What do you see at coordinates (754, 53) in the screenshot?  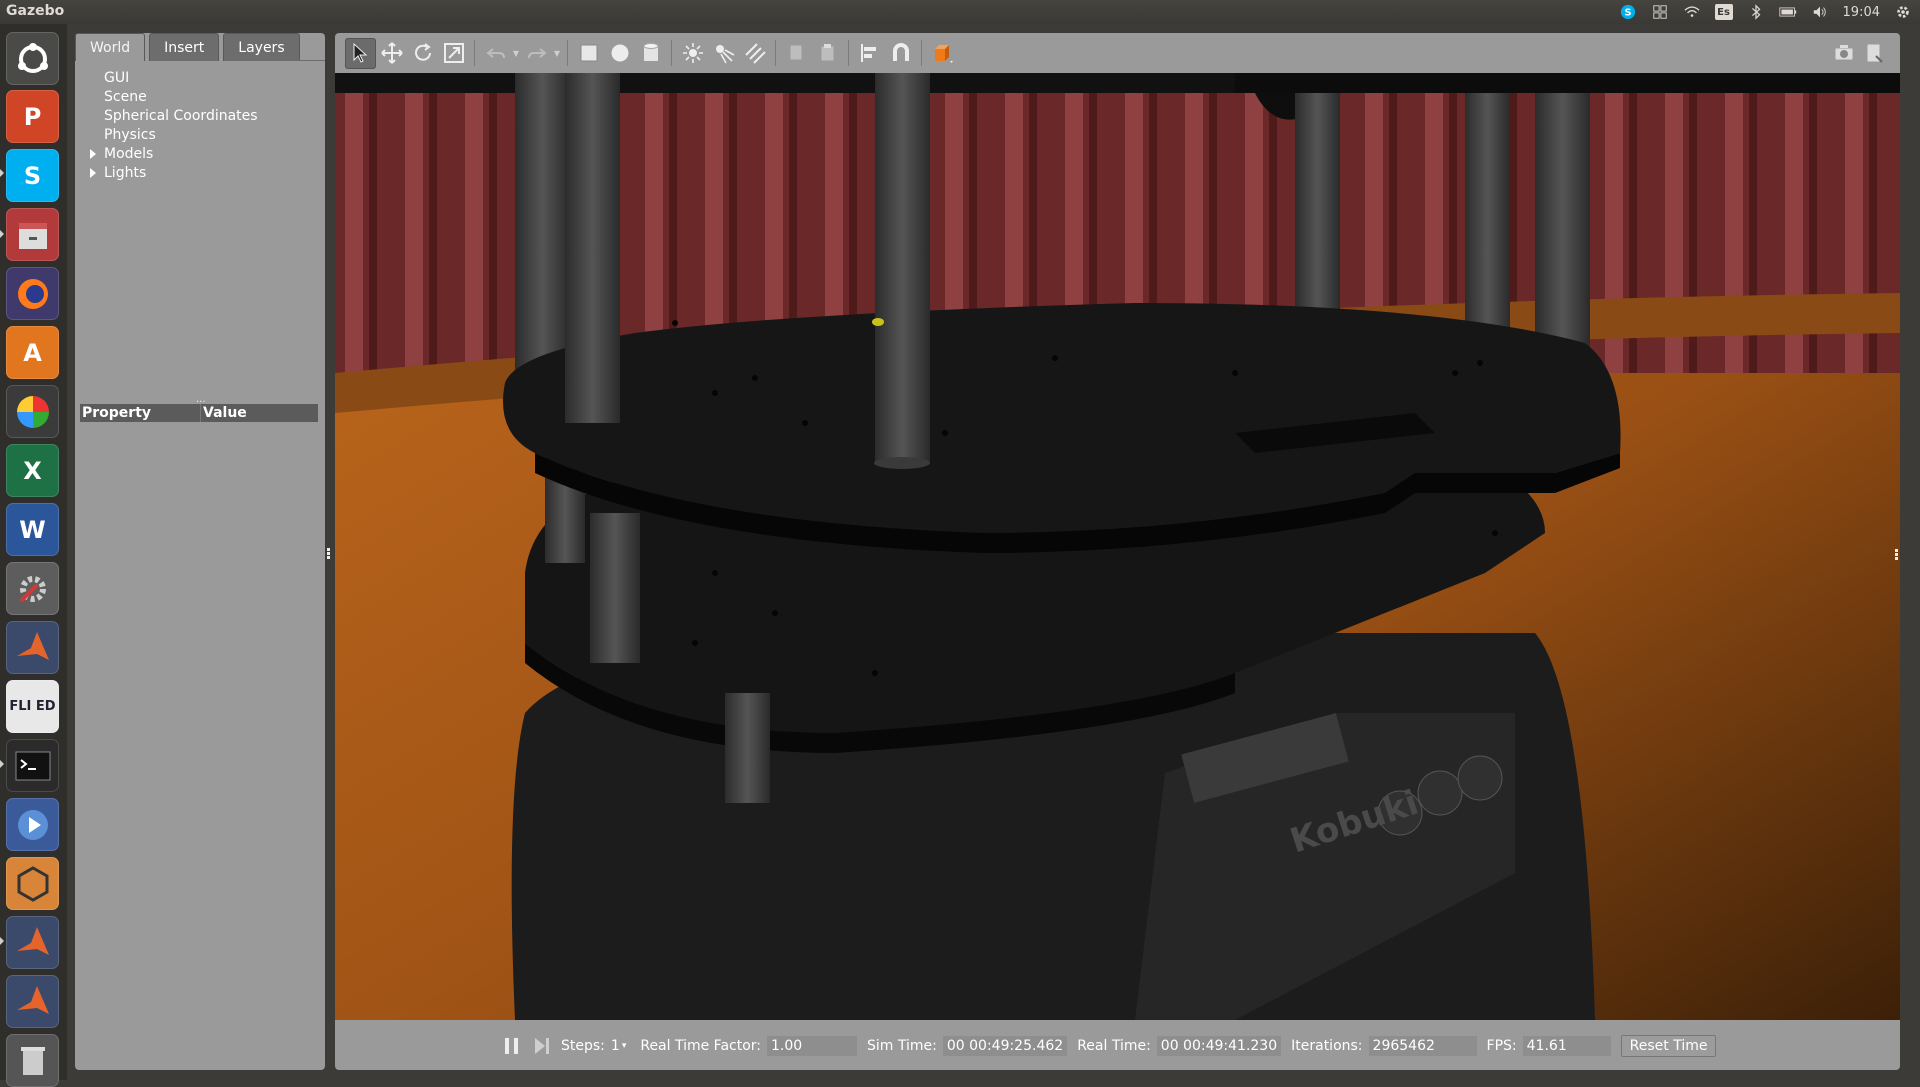 I see `directional-light-icon` at bounding box center [754, 53].